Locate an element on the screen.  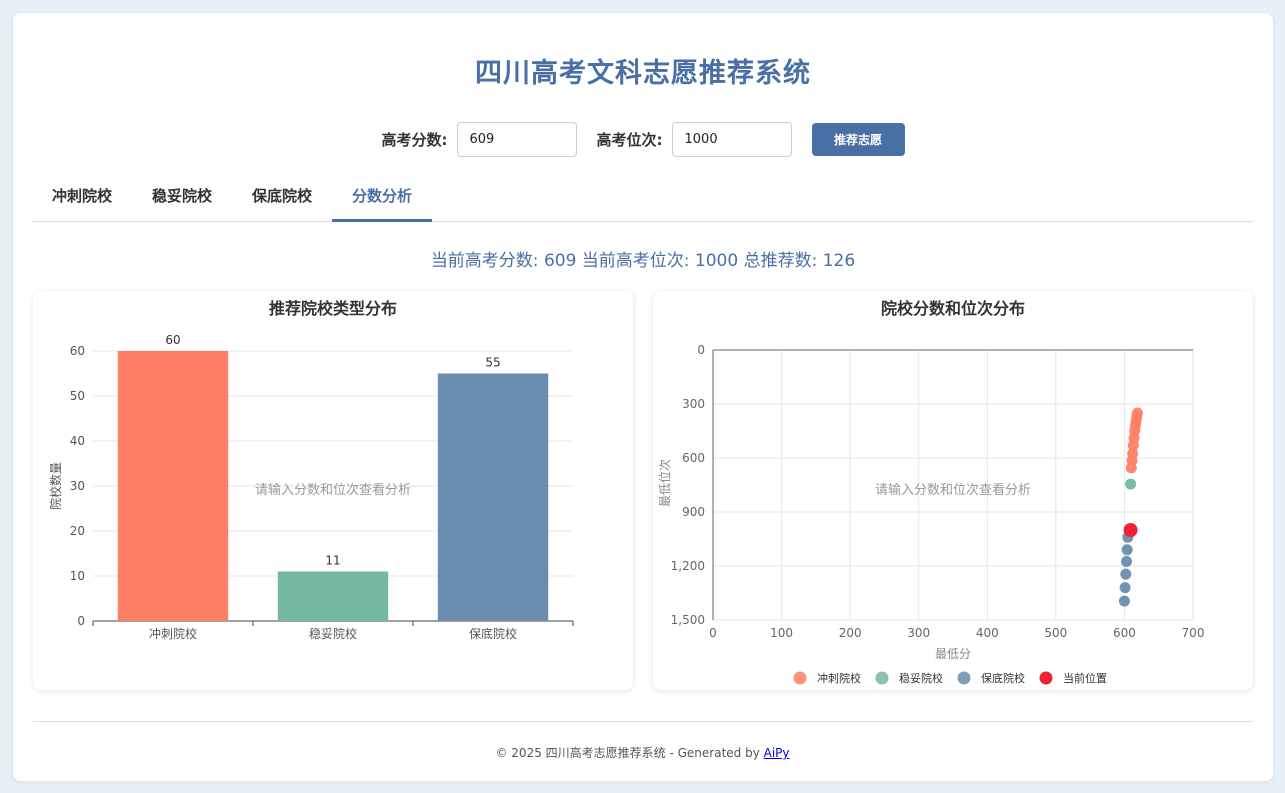
scatter-x-tick: 100 is located at coordinates (781, 633).